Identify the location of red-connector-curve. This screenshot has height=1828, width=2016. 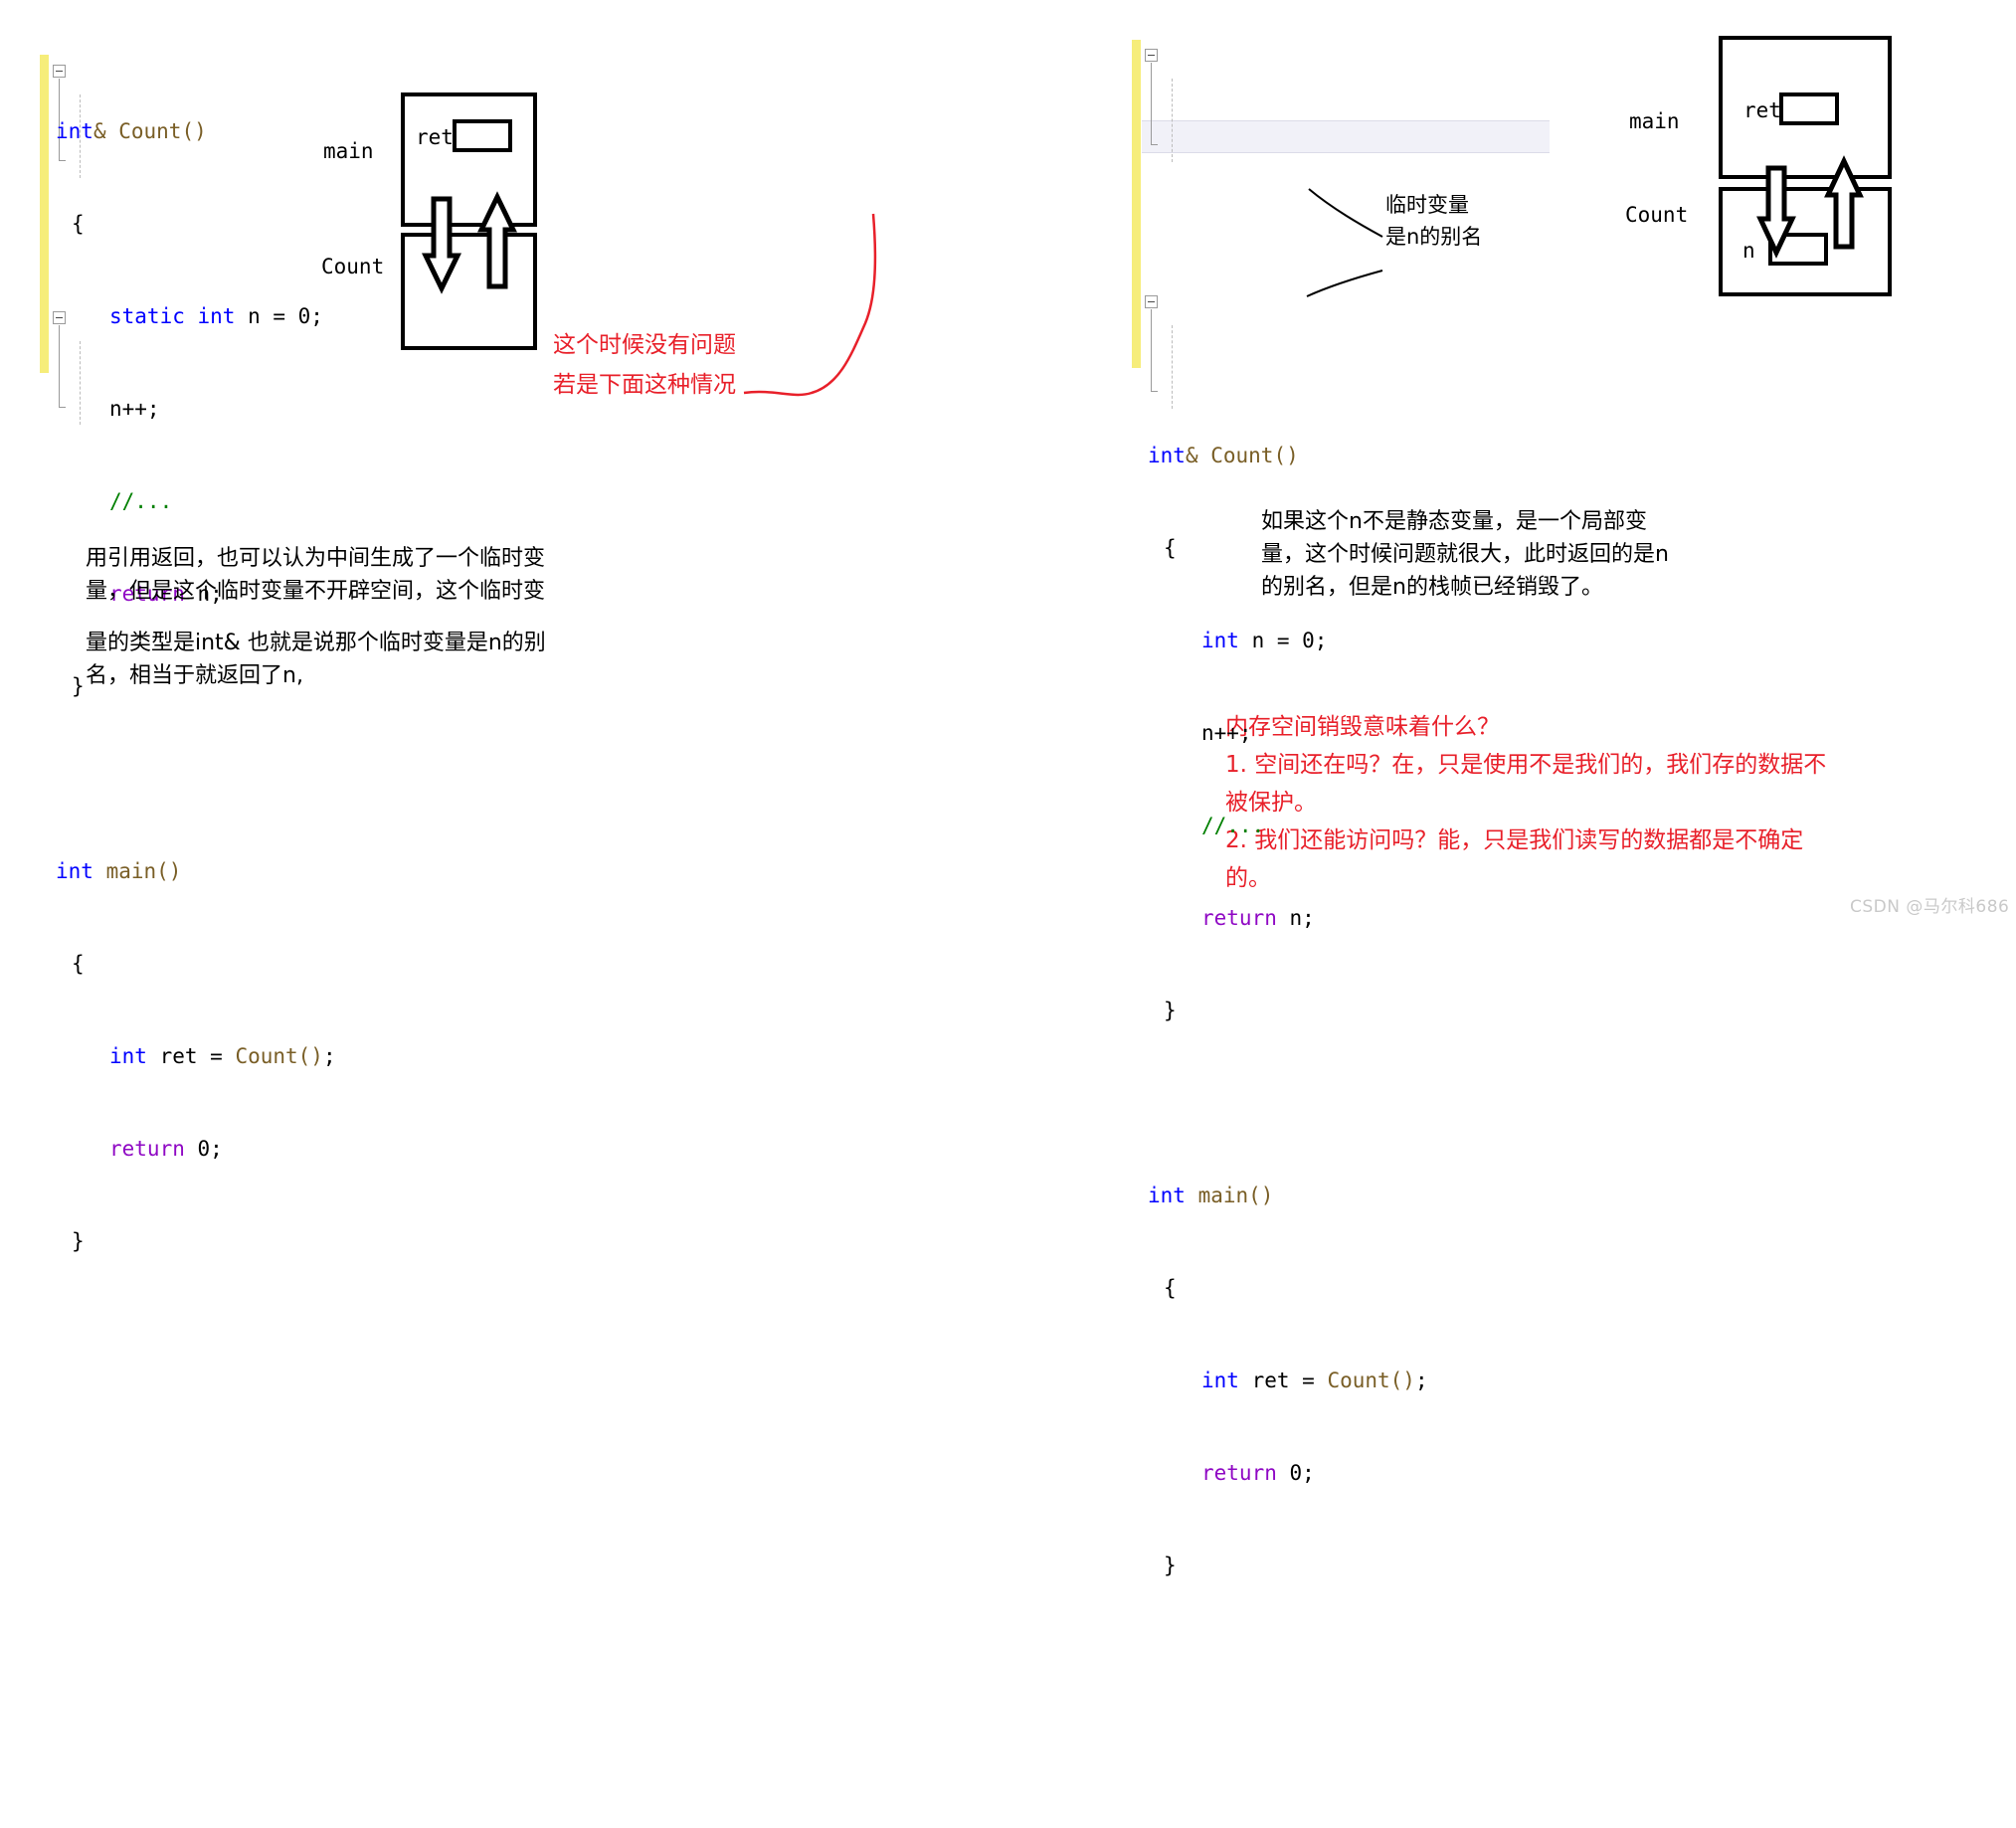
(810, 305).